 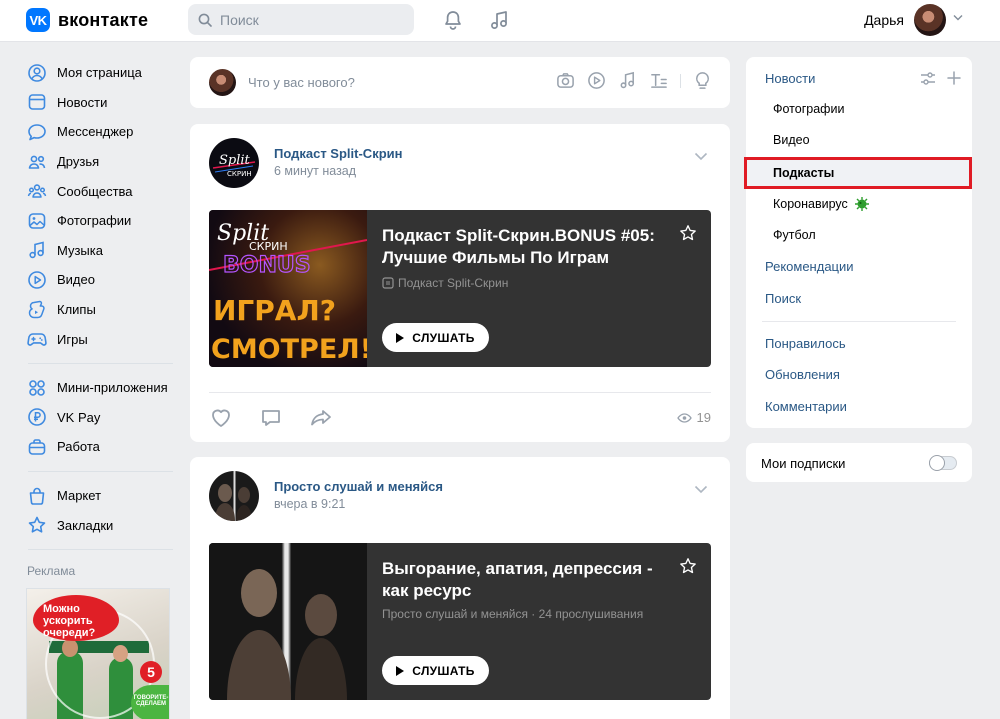 I want to click on like-heart-icon, so click(x=221, y=418).